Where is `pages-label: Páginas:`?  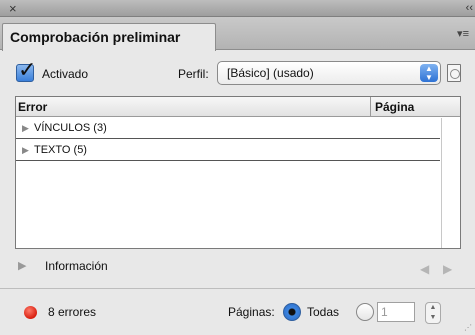 pages-label: Páginas: is located at coordinates (251, 312).